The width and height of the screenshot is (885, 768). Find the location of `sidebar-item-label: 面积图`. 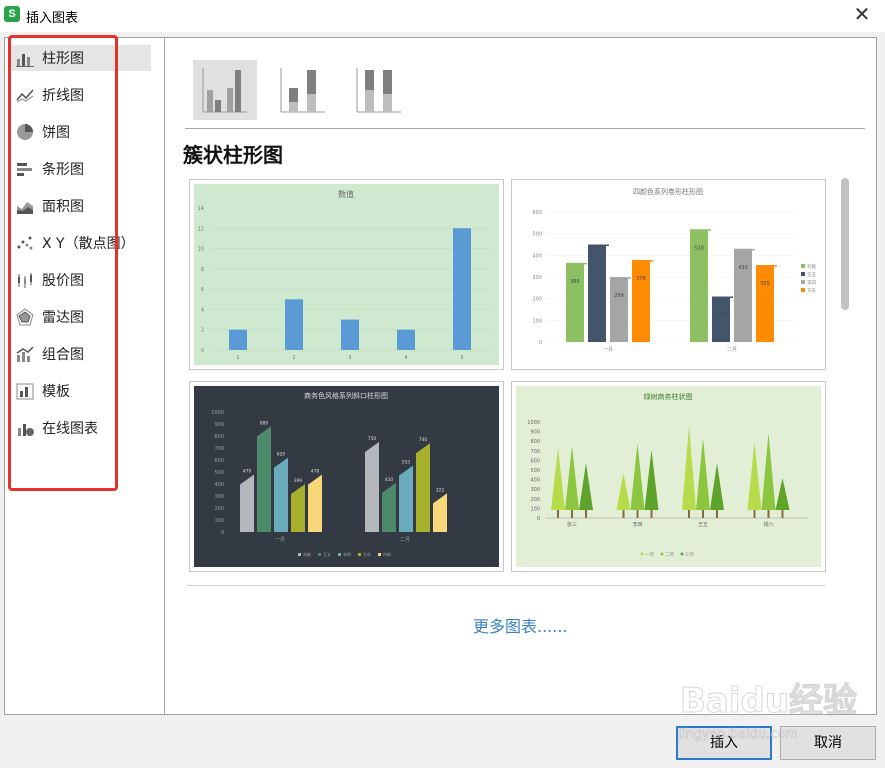

sidebar-item-label: 面积图 is located at coordinates (63, 207).